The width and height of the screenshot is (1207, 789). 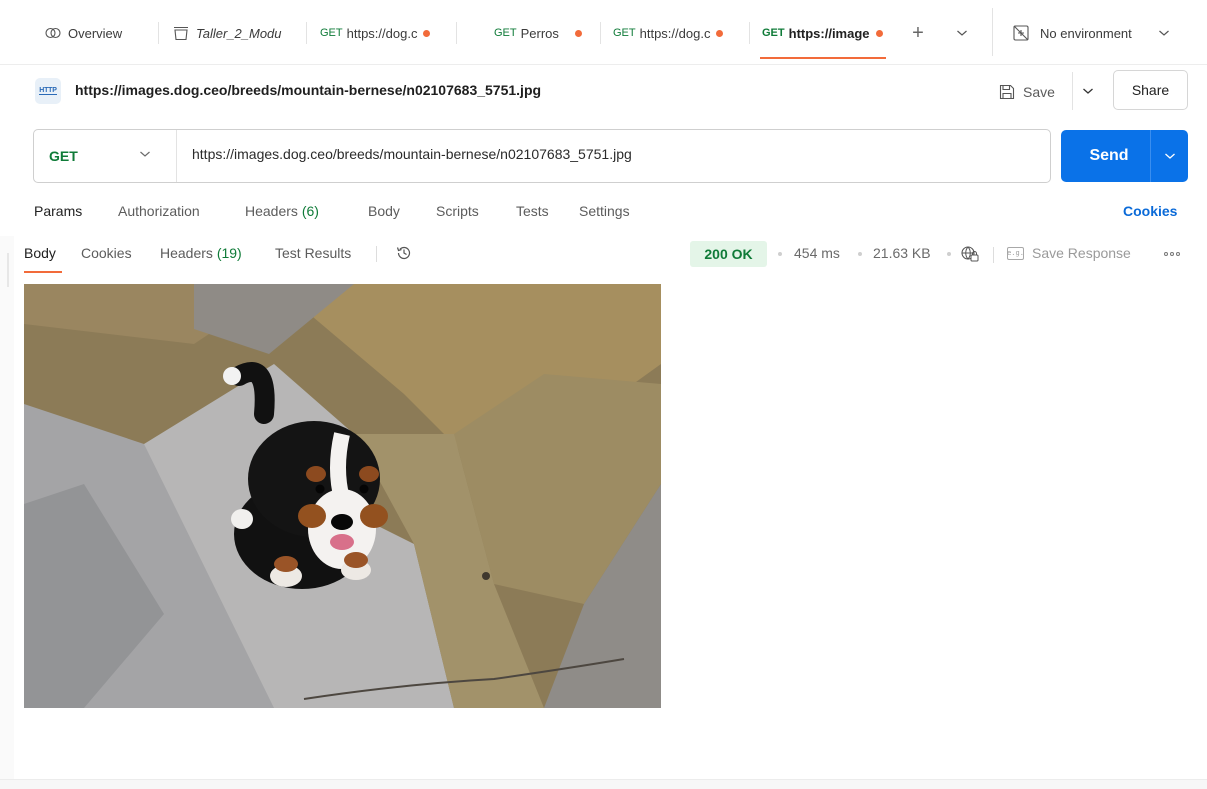 I want to click on meta-divider, so click(x=993, y=255).